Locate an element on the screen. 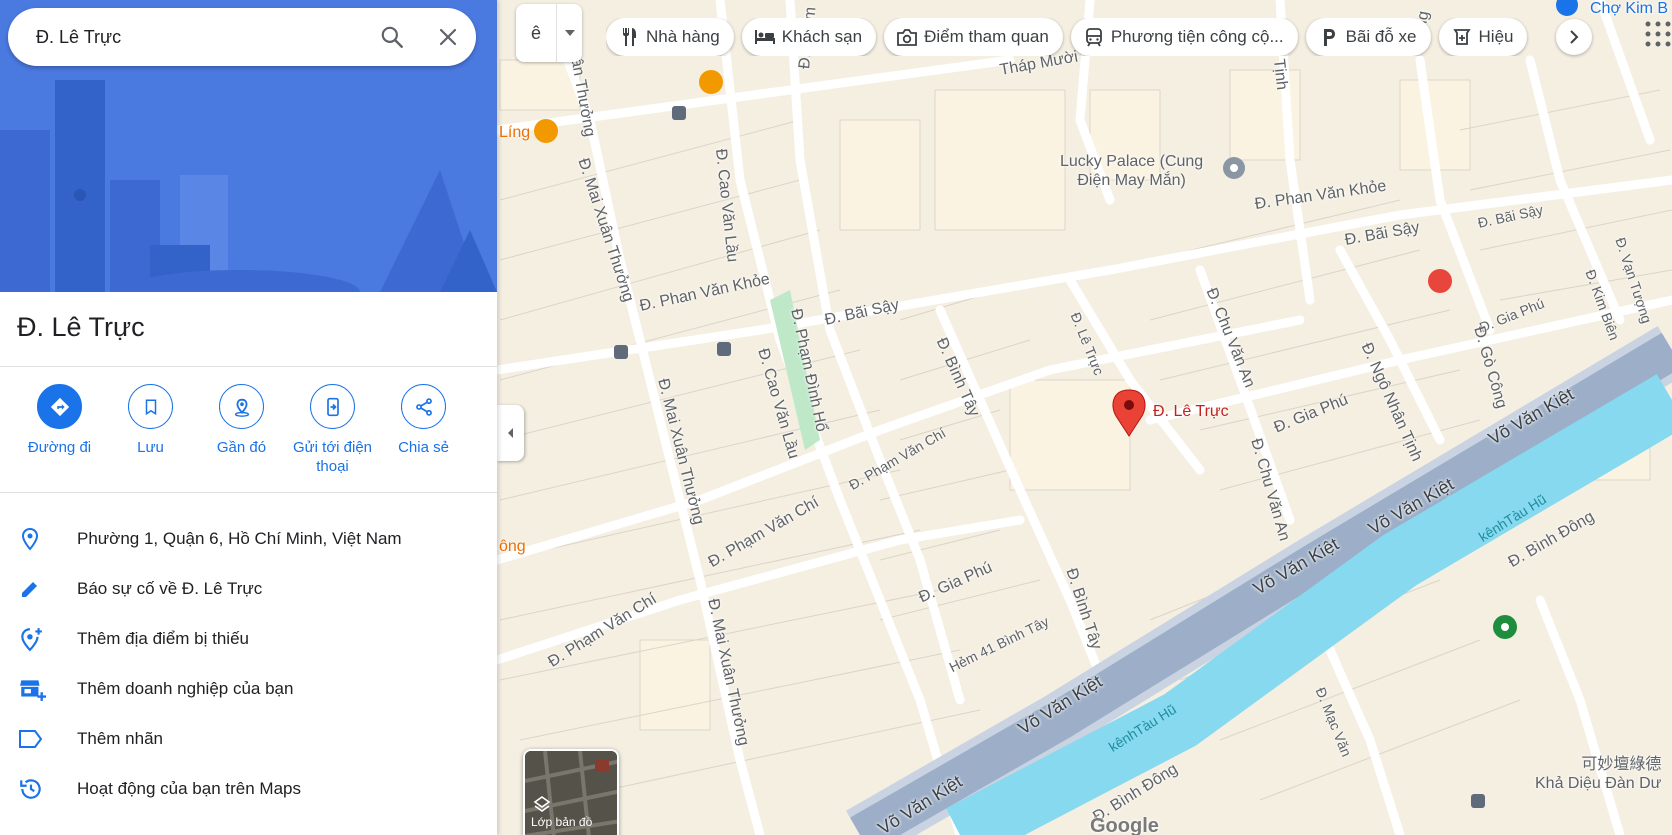 The width and height of the screenshot is (1672, 835). send-to-phone-icon is located at coordinates (332, 406).